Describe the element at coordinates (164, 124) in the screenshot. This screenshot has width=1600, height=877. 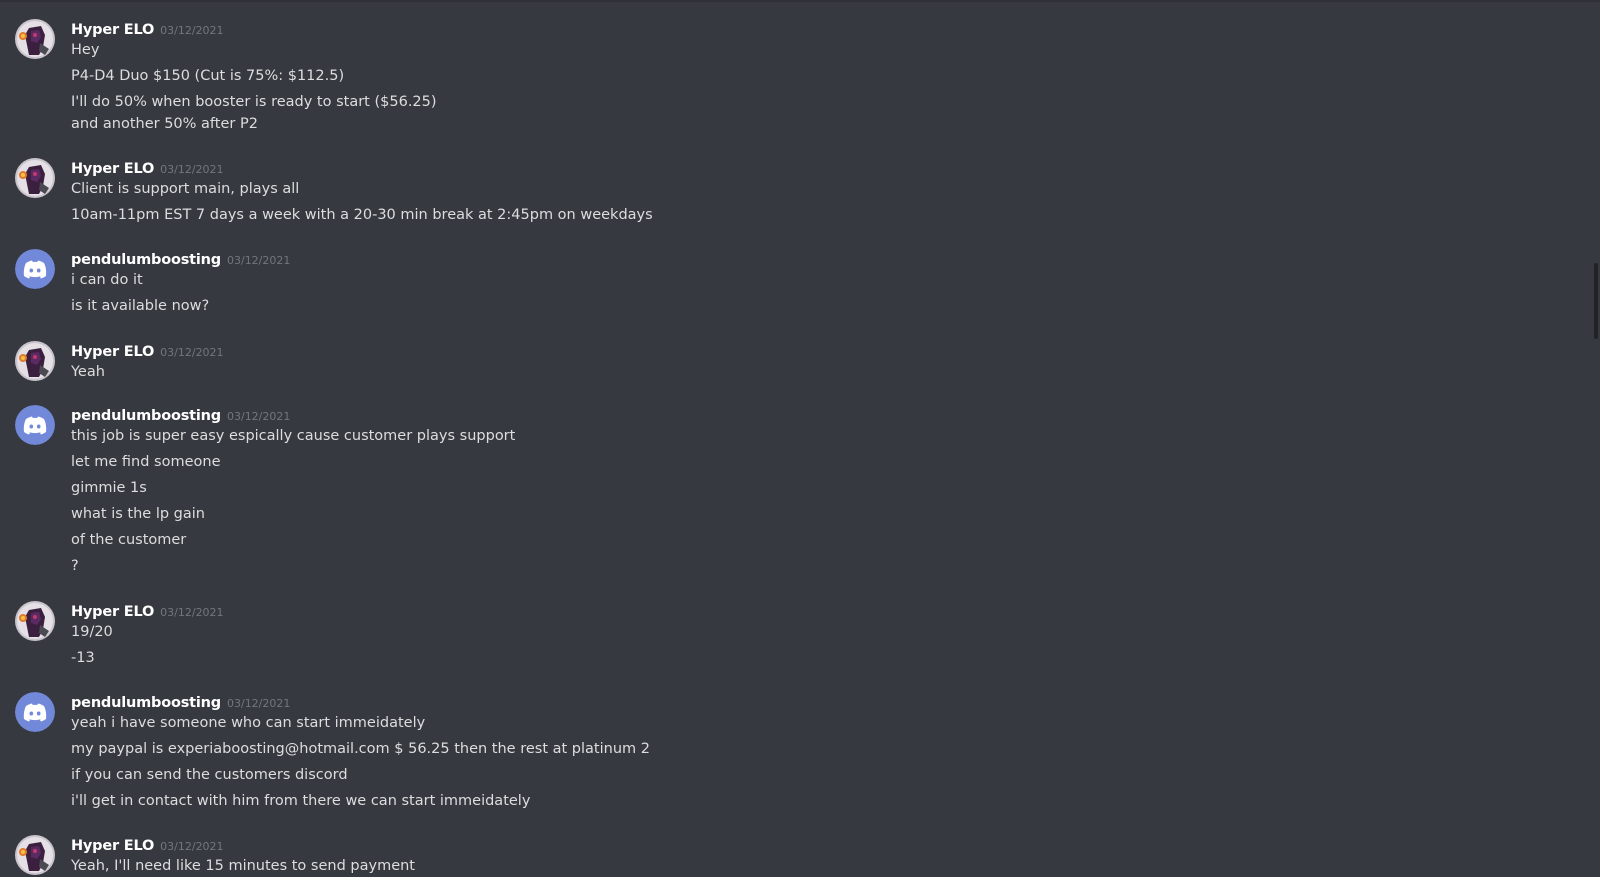
I see `message-text: and another 50% after P2` at that location.